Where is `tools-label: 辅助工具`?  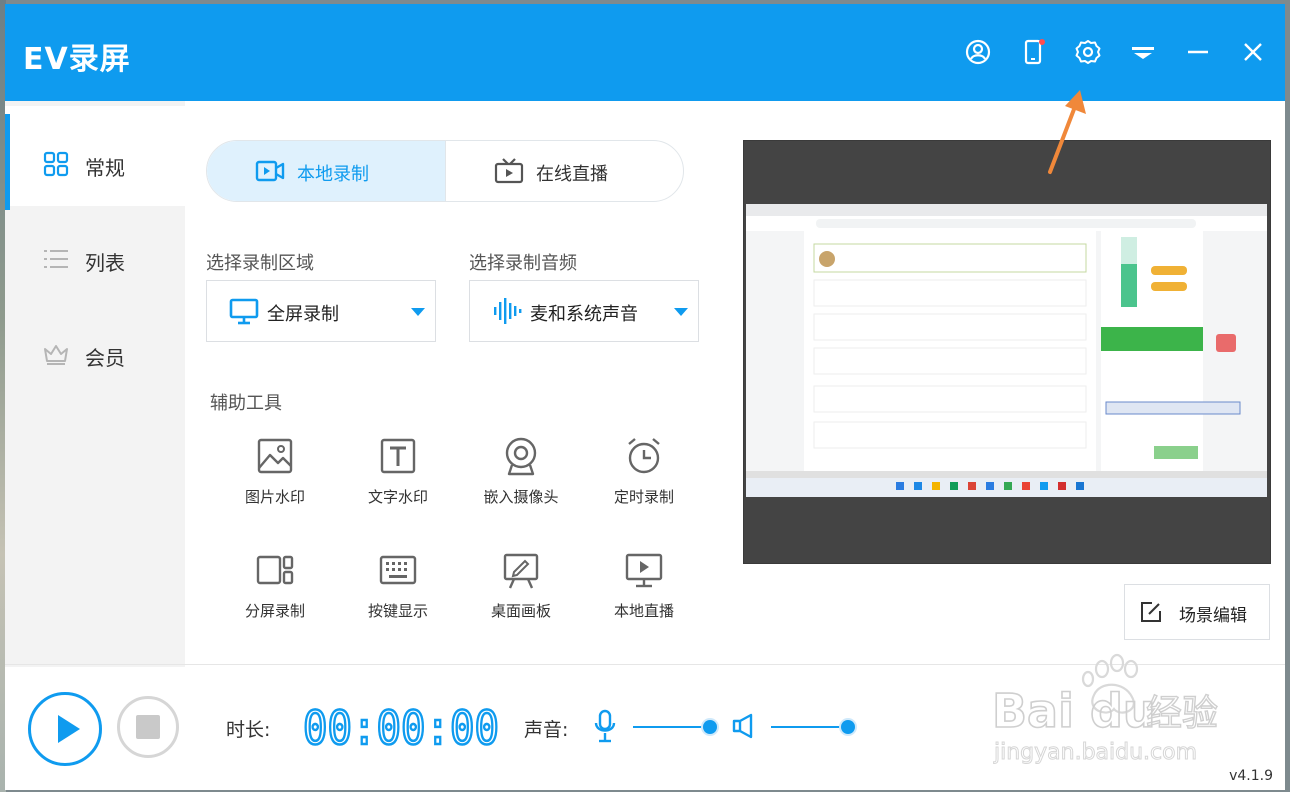 tools-label: 辅助工具 is located at coordinates (246, 403).